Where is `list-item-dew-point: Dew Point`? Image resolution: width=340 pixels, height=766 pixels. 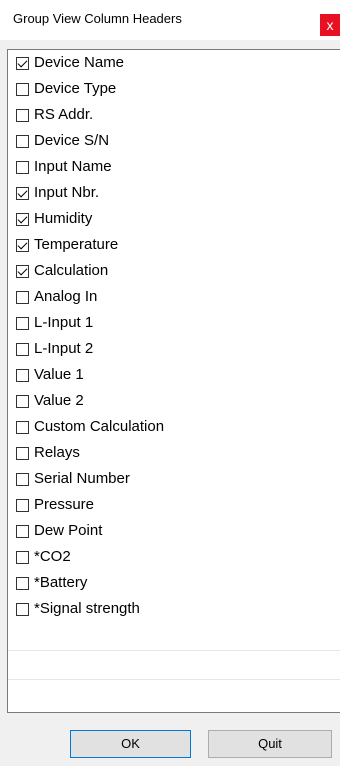 list-item-dew-point: Dew Point is located at coordinates (174, 531).